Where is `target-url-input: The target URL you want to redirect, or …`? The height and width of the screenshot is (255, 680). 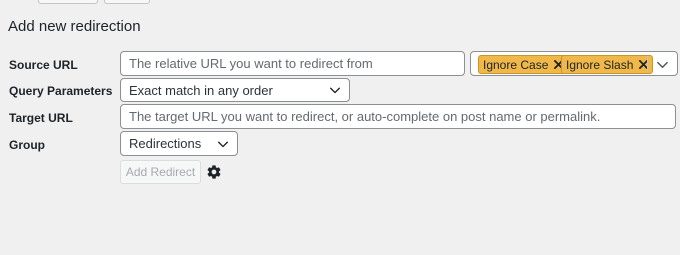 target-url-input: The target URL you want to redirect, or … is located at coordinates (398, 116).